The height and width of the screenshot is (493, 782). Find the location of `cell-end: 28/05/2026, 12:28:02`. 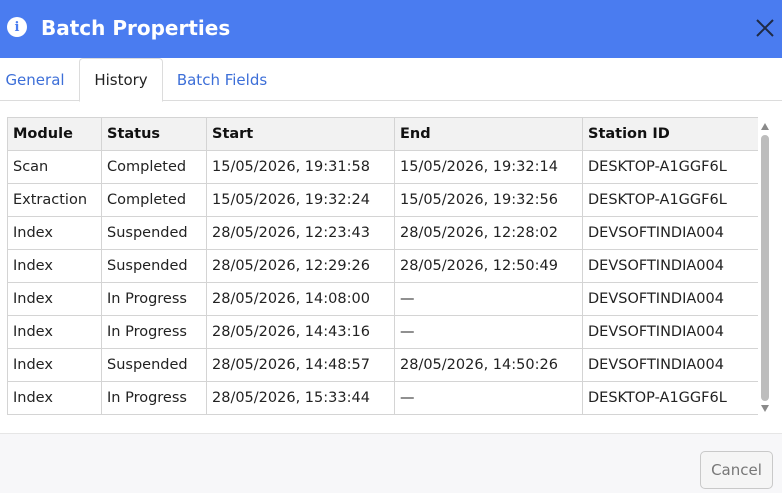

cell-end: 28/05/2026, 12:28:02 is located at coordinates (488, 233).